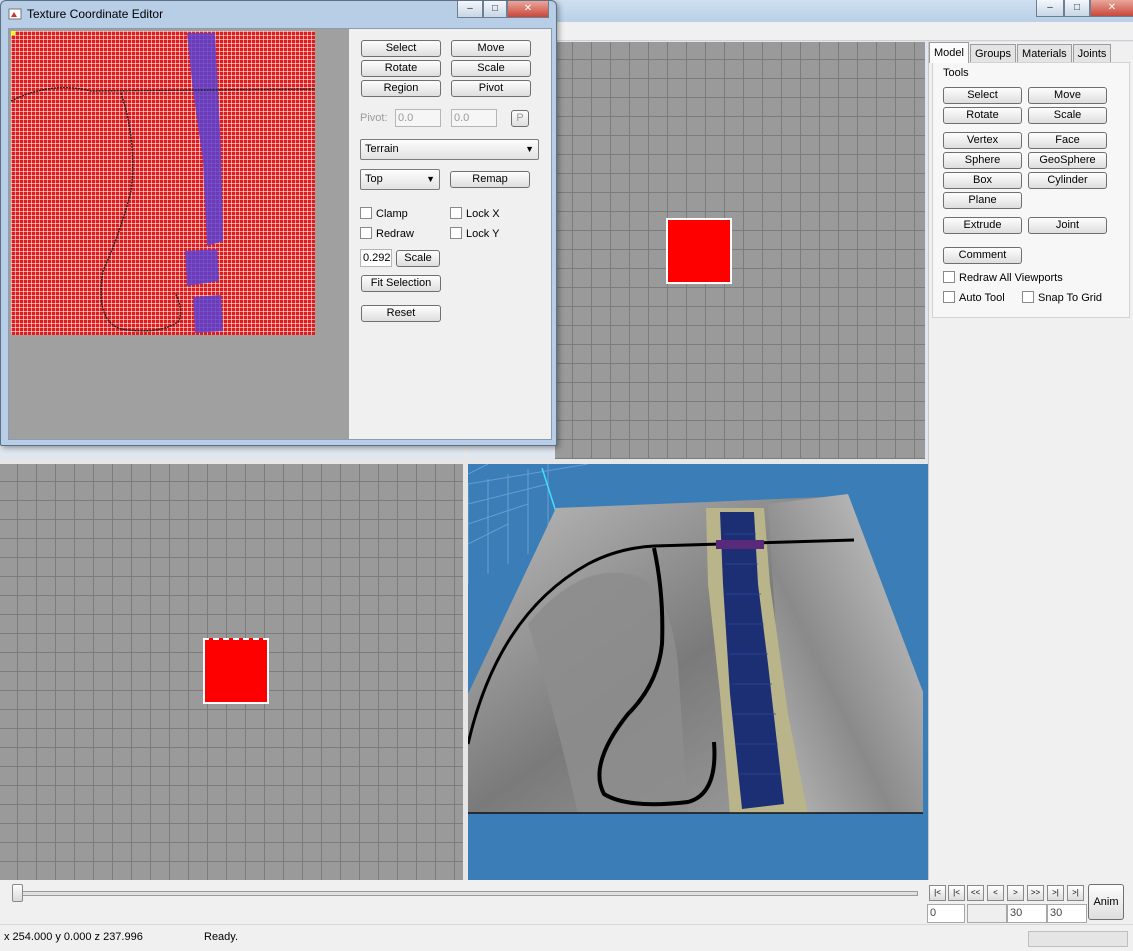 The image size is (1133, 951). Describe the element at coordinates (982, 225) in the screenshot. I see `tool-extrude-button: Extrude` at that location.